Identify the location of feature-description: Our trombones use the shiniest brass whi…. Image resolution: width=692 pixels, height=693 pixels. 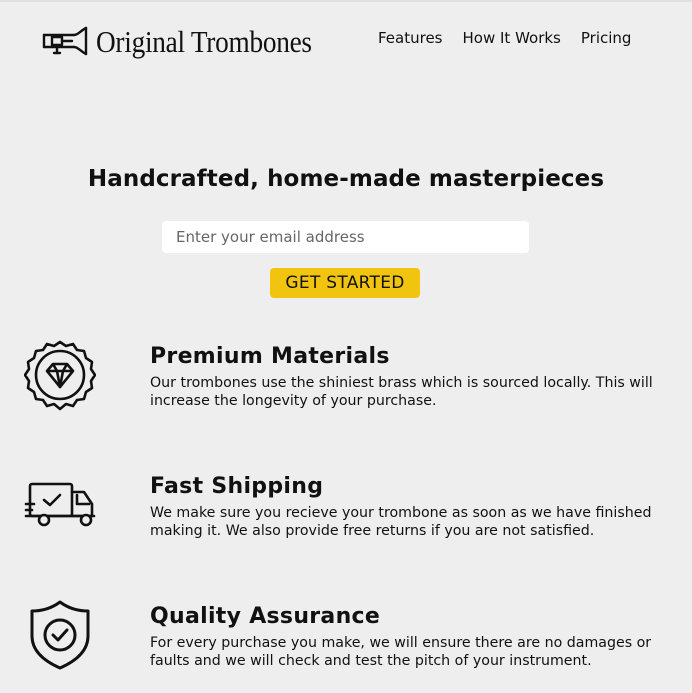
(401, 392).